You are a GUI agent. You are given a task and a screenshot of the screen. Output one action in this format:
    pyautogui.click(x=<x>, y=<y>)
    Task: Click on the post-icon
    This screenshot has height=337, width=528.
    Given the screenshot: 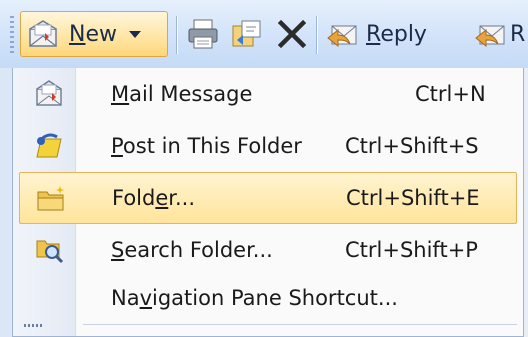 What is the action you would take?
    pyautogui.click(x=49, y=145)
    